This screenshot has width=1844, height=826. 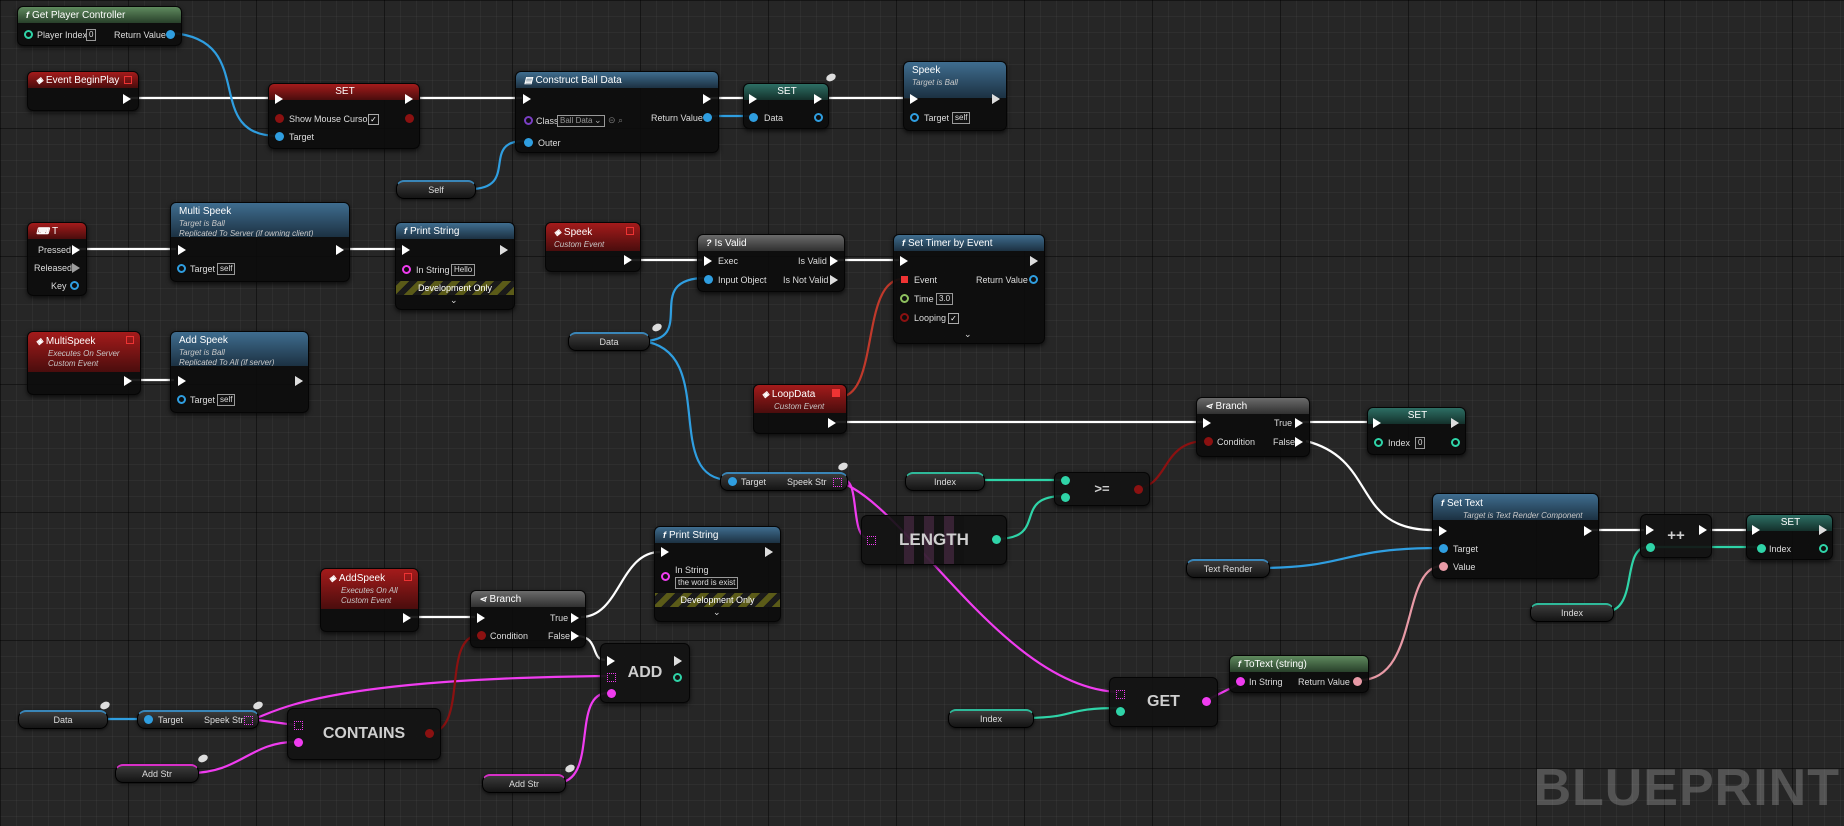 I want to click on to-text-string-node: f ToText (string) In String Return Value, so click(x=1299, y=674).